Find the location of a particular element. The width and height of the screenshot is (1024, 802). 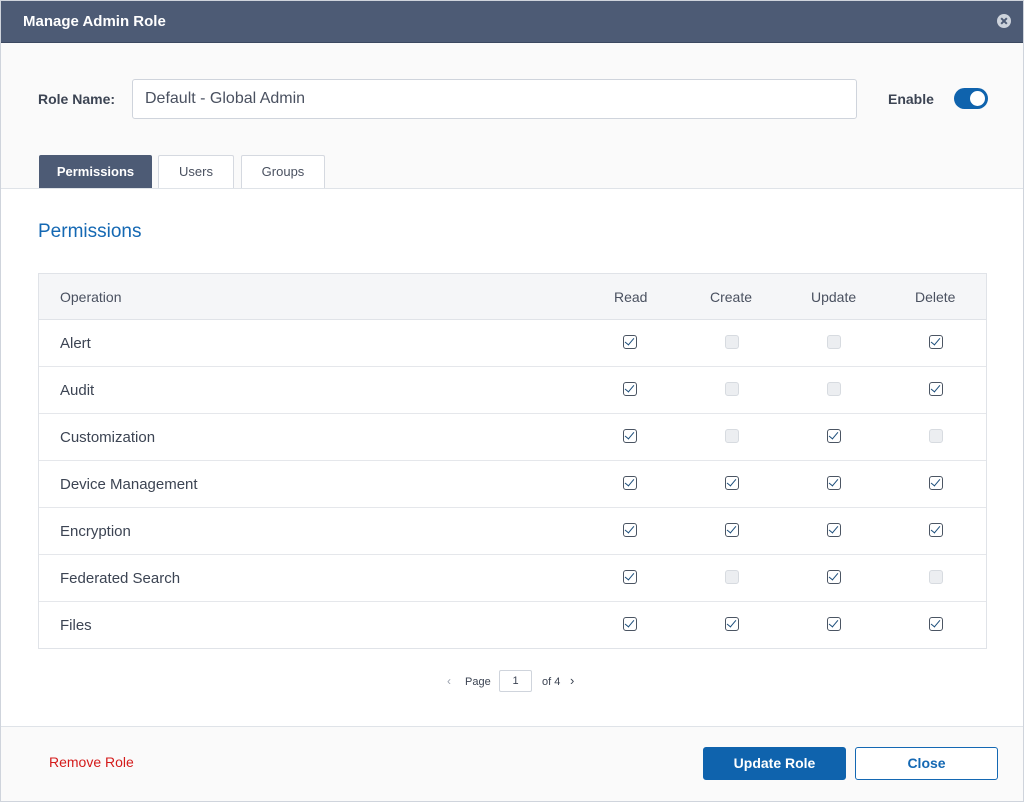

toggle-knob is located at coordinates (977, 98).